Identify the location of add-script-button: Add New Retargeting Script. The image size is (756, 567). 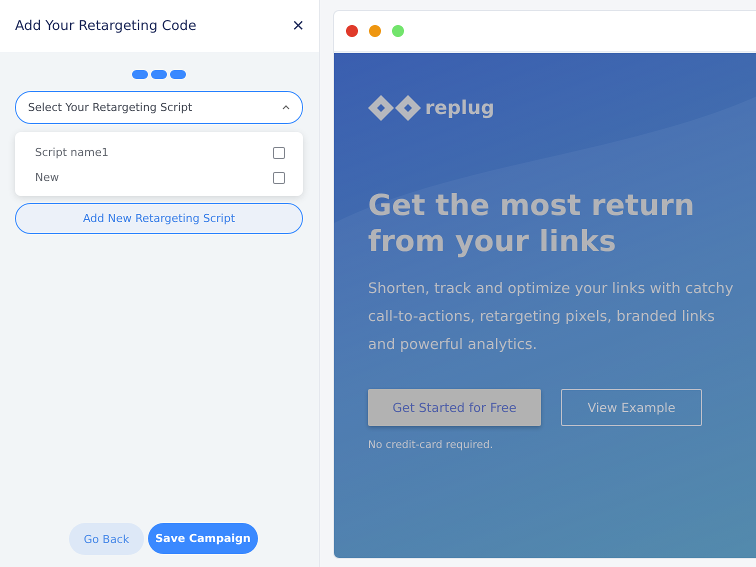
(159, 218).